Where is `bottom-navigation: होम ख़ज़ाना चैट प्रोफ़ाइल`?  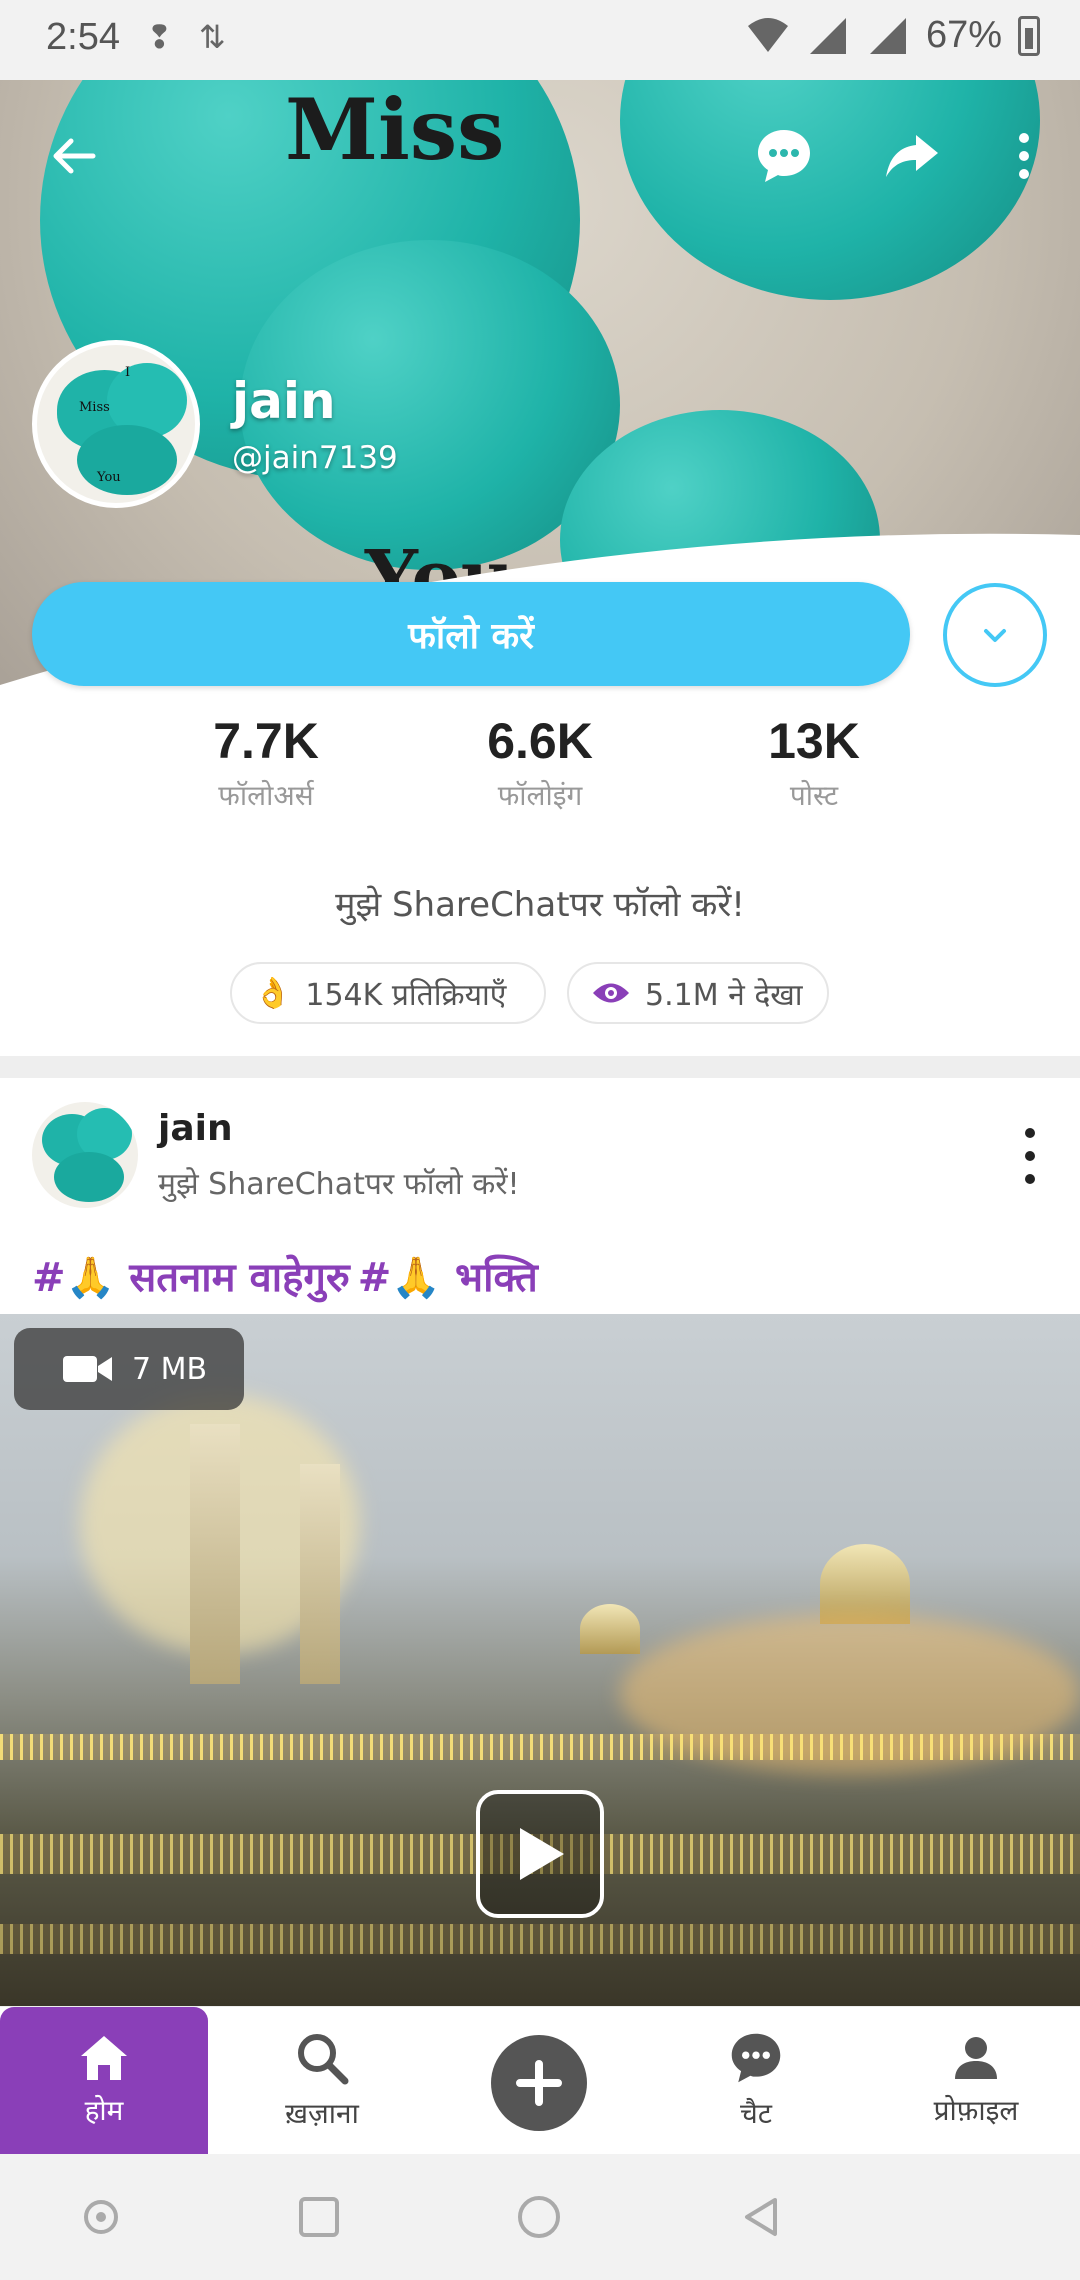 bottom-navigation: होम ख़ज़ाना चैट प्रोफ़ाइल is located at coordinates (540, 2080).